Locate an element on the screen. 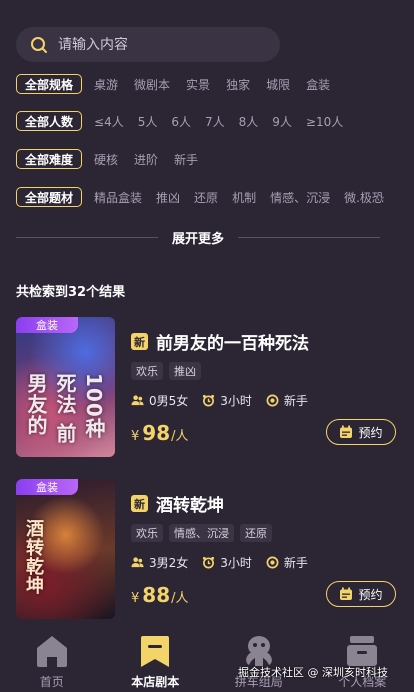 The height and width of the screenshot is (692, 414). genre-chip: 情感、沉浸 is located at coordinates (201, 533).